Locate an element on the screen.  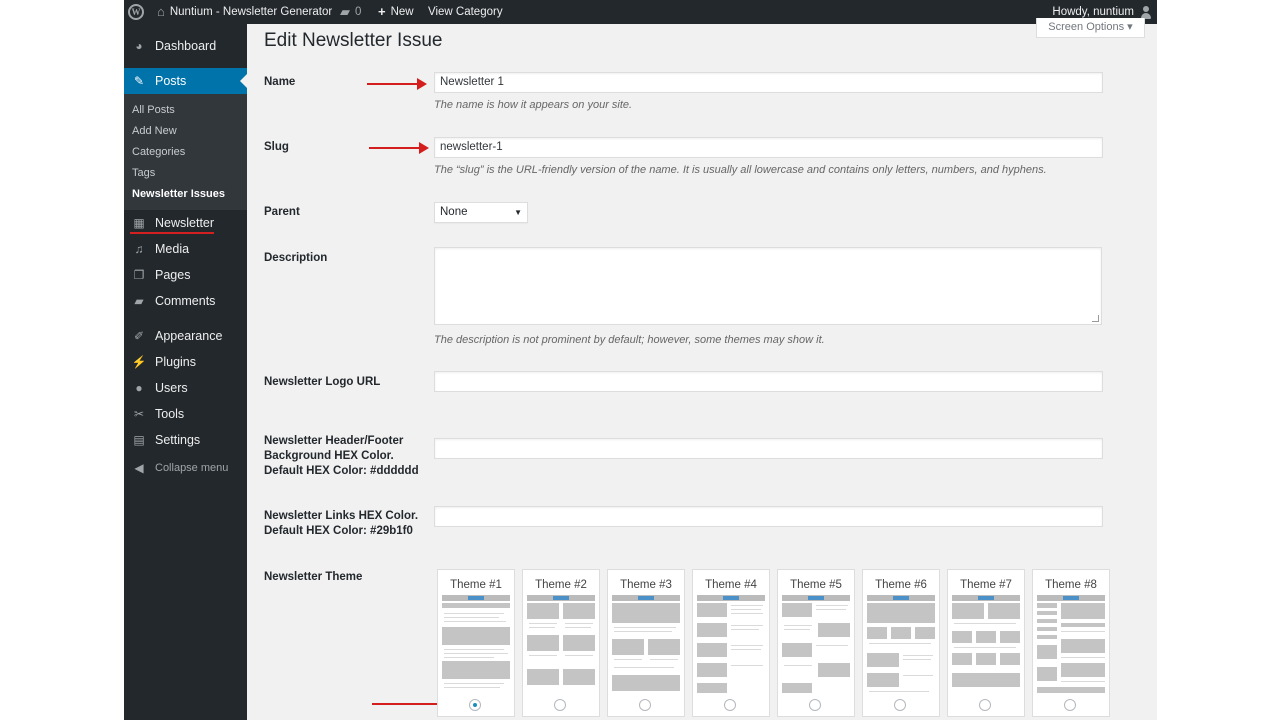
theme-card: Theme #2 is located at coordinates (561, 643).